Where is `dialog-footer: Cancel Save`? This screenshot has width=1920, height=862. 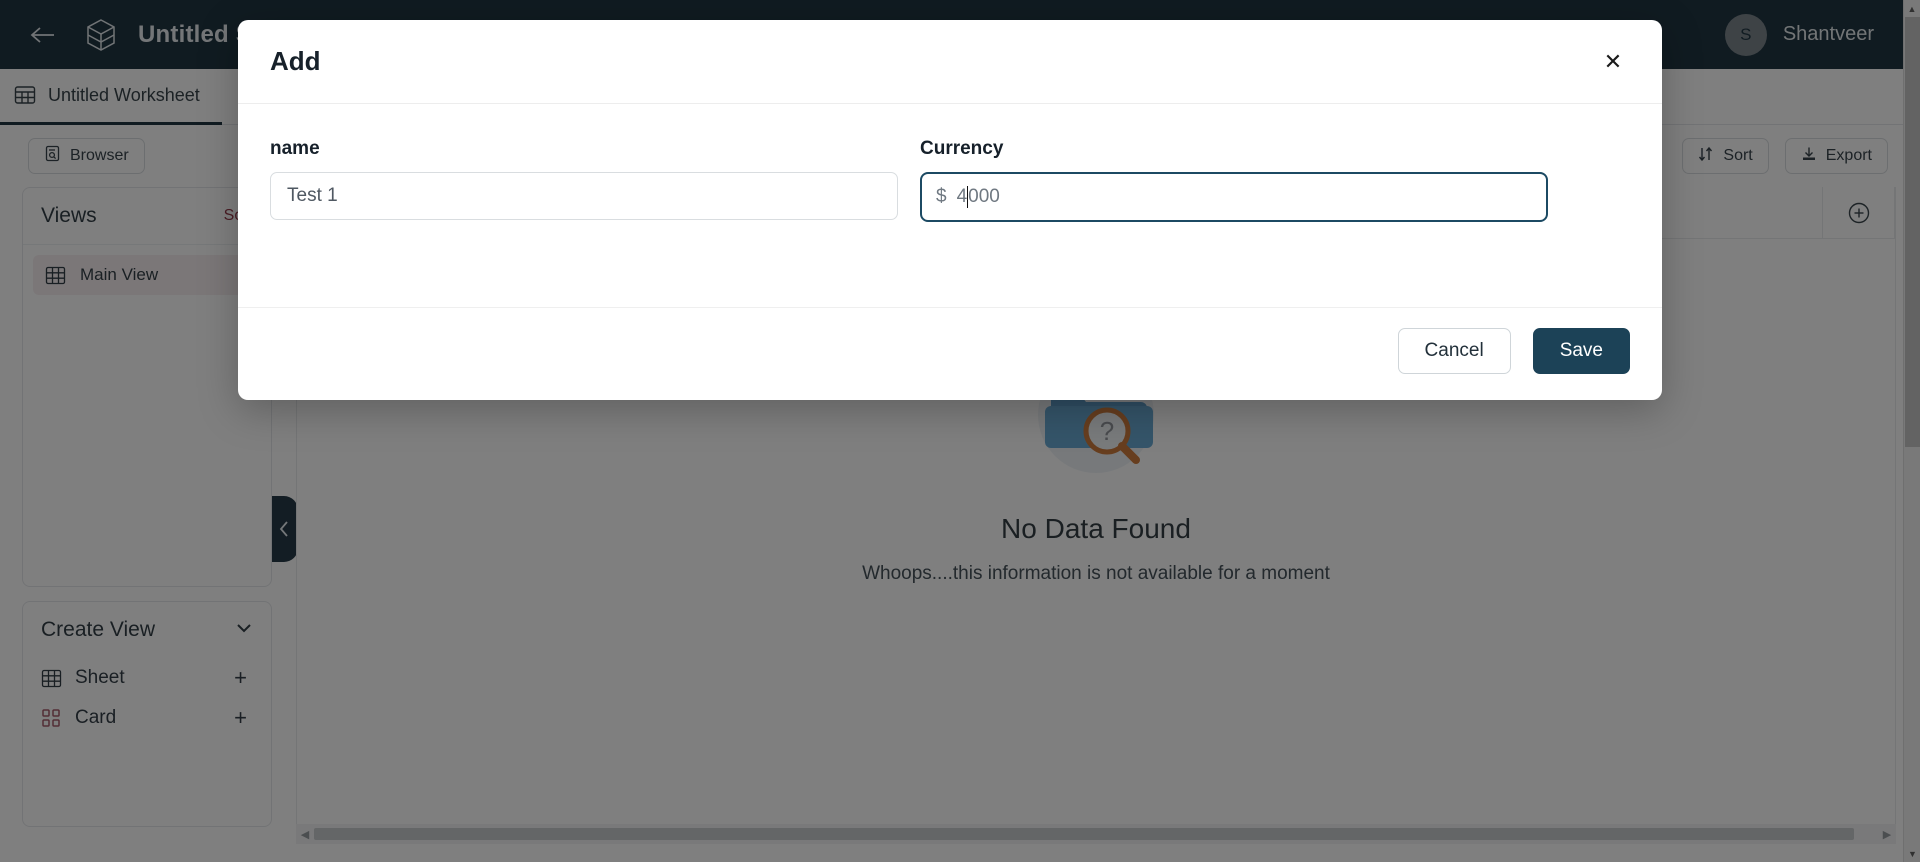 dialog-footer: Cancel Save is located at coordinates (950, 353).